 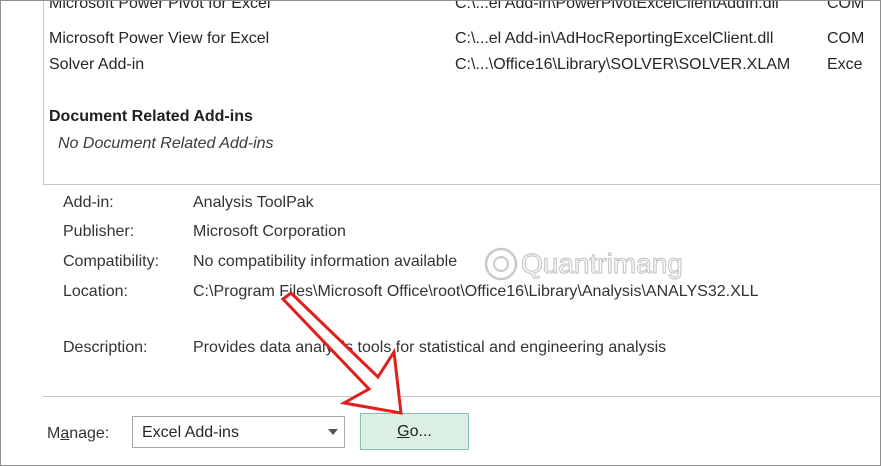 I want to click on manage-label: Manage:, so click(x=78, y=434).